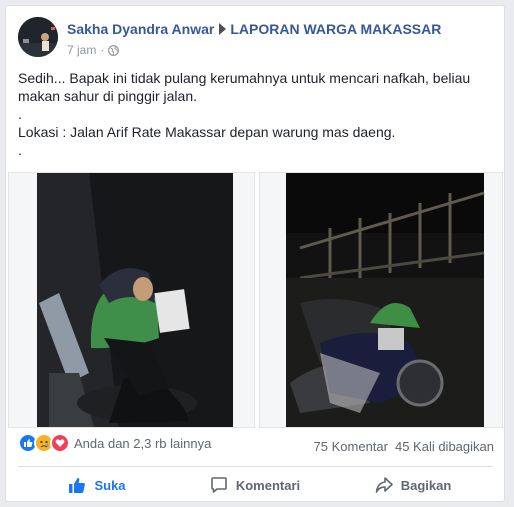 The height and width of the screenshot is (507, 514). I want to click on engagement-counts: 75 Komentar 45 Kali dibagikan, so click(404, 446).